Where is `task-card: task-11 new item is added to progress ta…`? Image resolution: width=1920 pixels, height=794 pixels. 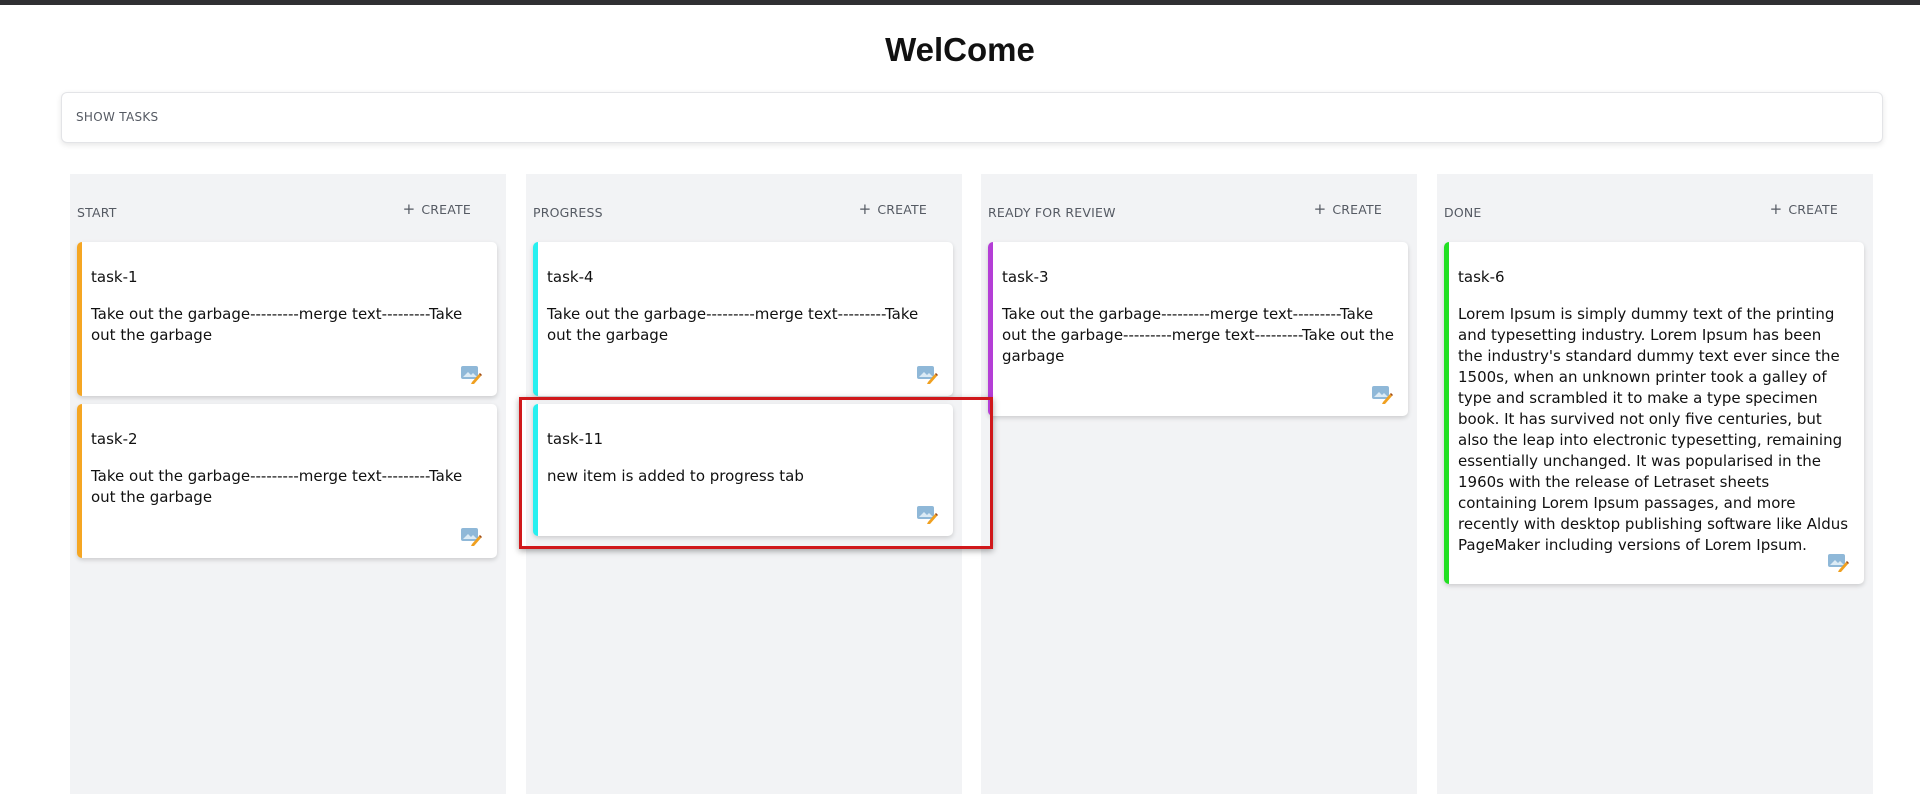 task-card: task-11 new item is added to progress ta… is located at coordinates (743, 470).